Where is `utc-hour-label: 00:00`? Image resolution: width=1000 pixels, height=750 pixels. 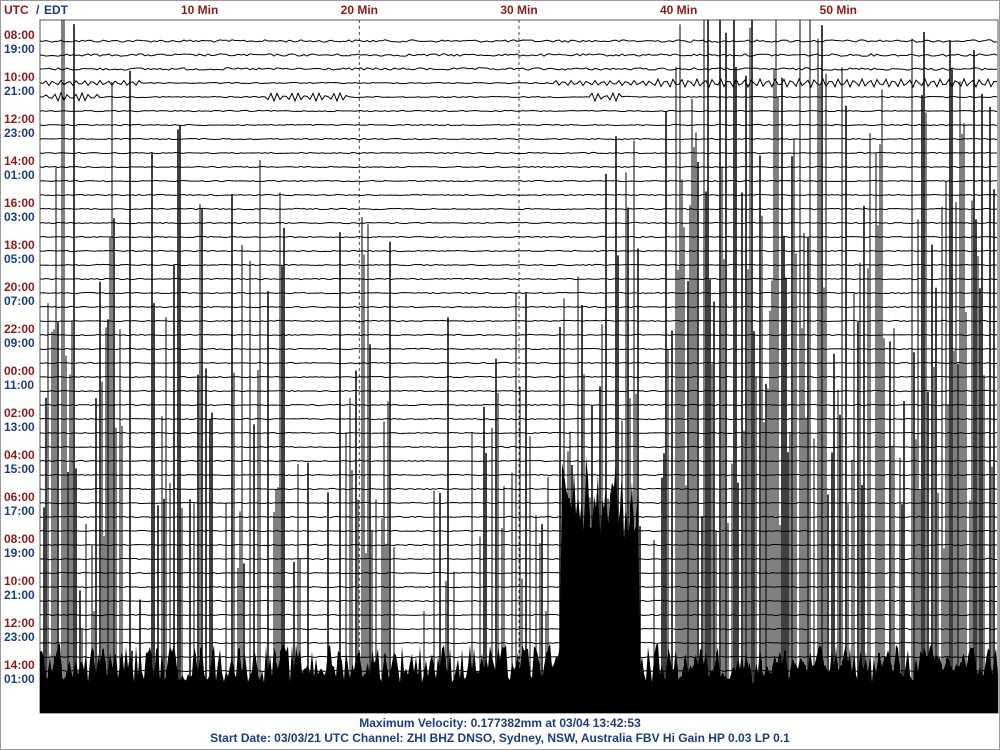 utc-hour-label: 00:00 is located at coordinates (19, 371).